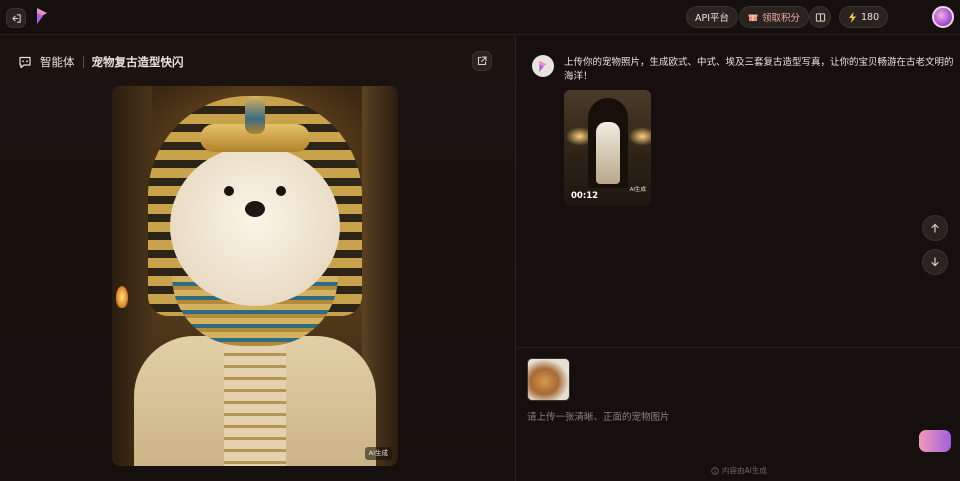  I want to click on claim-points-label: 领取积分, so click(781, 18).